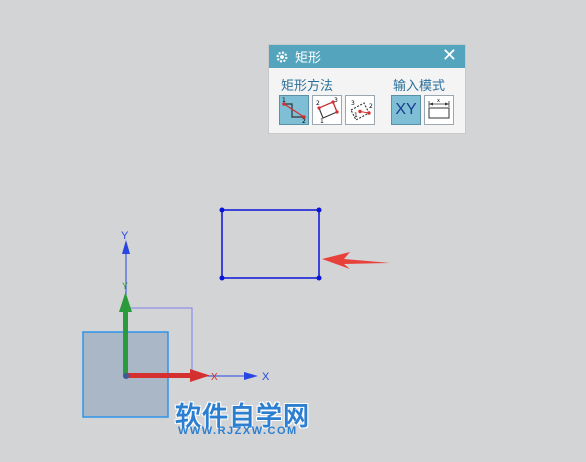  I want to click on rectangle-method-label: 矩形方法, so click(307, 86).